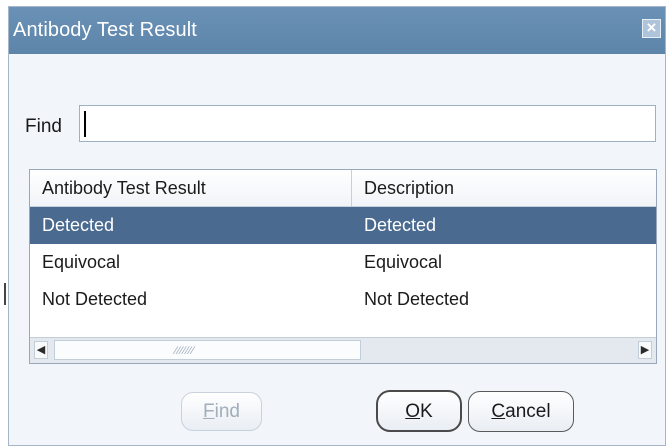  Describe the element at coordinates (417, 299) in the screenshot. I see `row-description-cell: Not Detected` at that location.